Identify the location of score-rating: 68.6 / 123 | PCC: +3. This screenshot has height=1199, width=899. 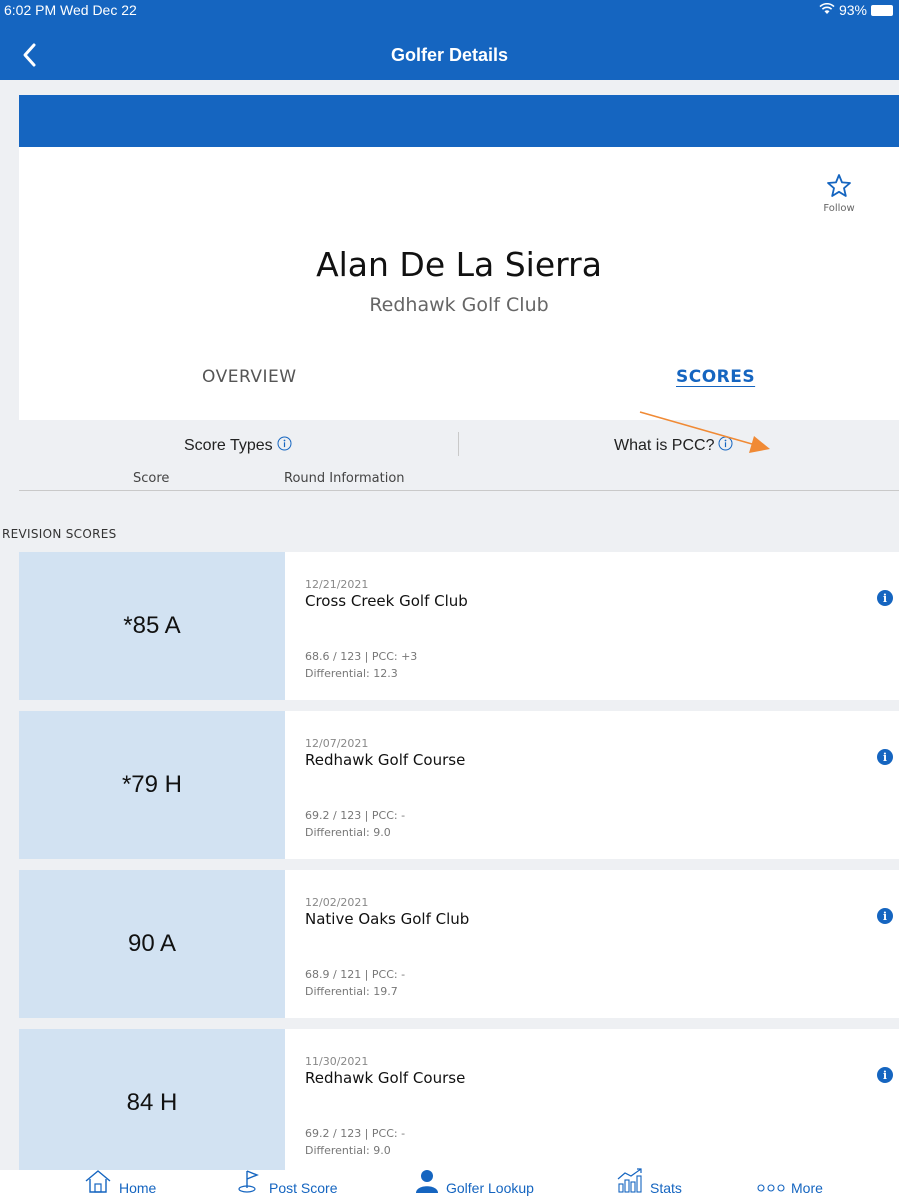
(361, 656).